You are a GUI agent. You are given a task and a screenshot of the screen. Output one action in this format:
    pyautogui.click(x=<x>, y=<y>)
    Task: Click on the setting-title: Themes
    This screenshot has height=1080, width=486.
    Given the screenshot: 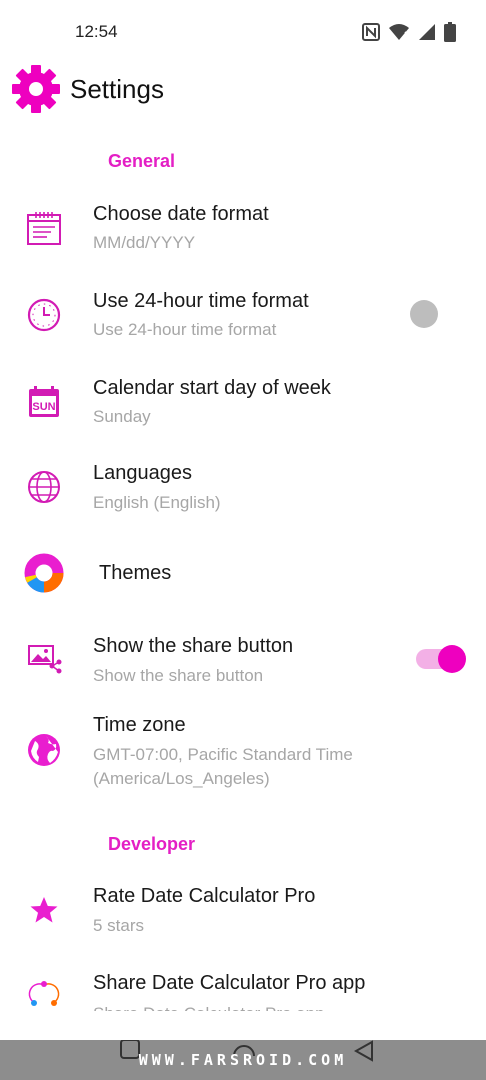 What is the action you would take?
    pyautogui.click(x=135, y=573)
    